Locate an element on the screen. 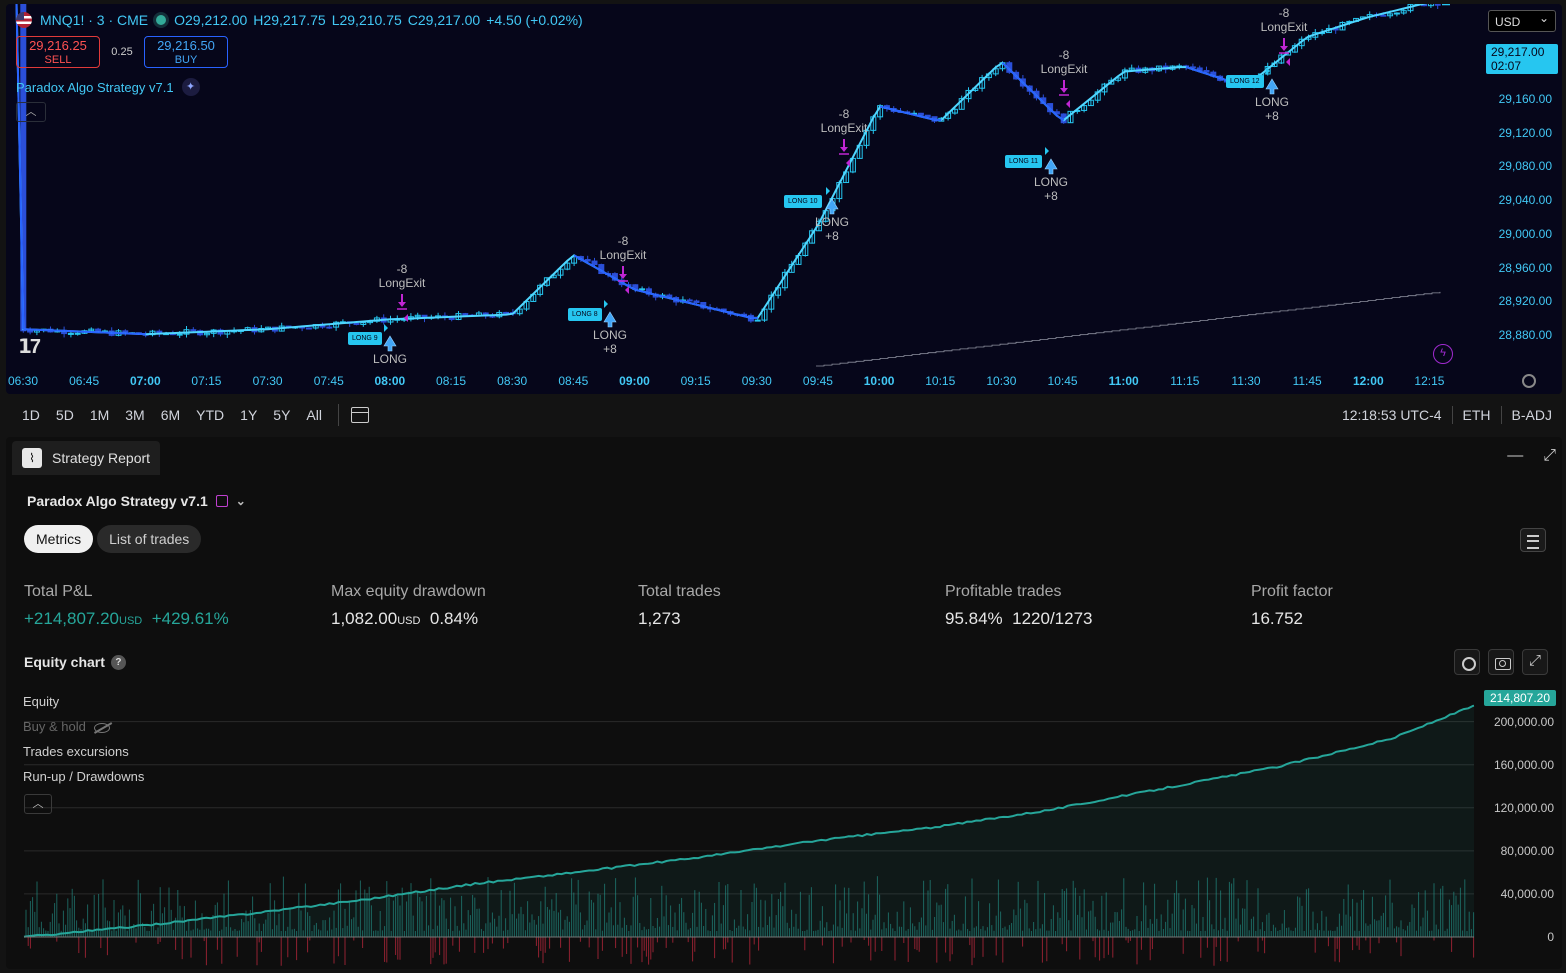  last-price-marker is located at coordinates (1446, 5).